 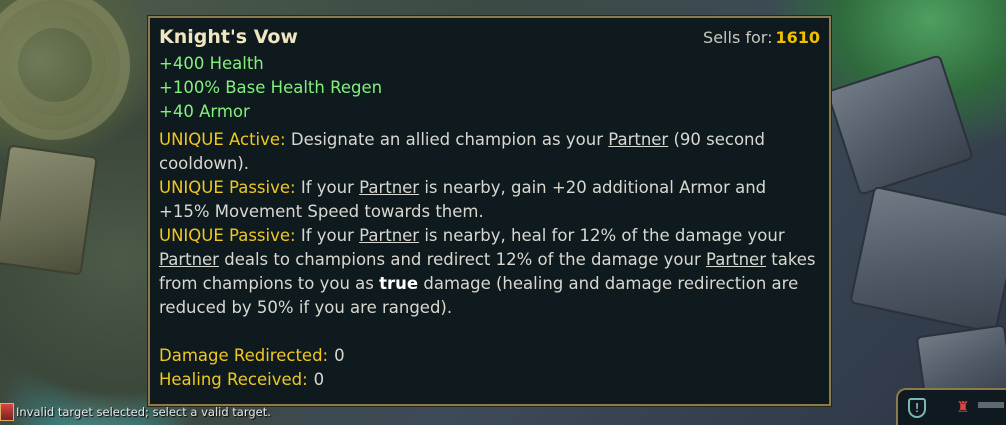 What do you see at coordinates (222, 139) in the screenshot?
I see `unique-active-label: UNIQUE Active:` at bounding box center [222, 139].